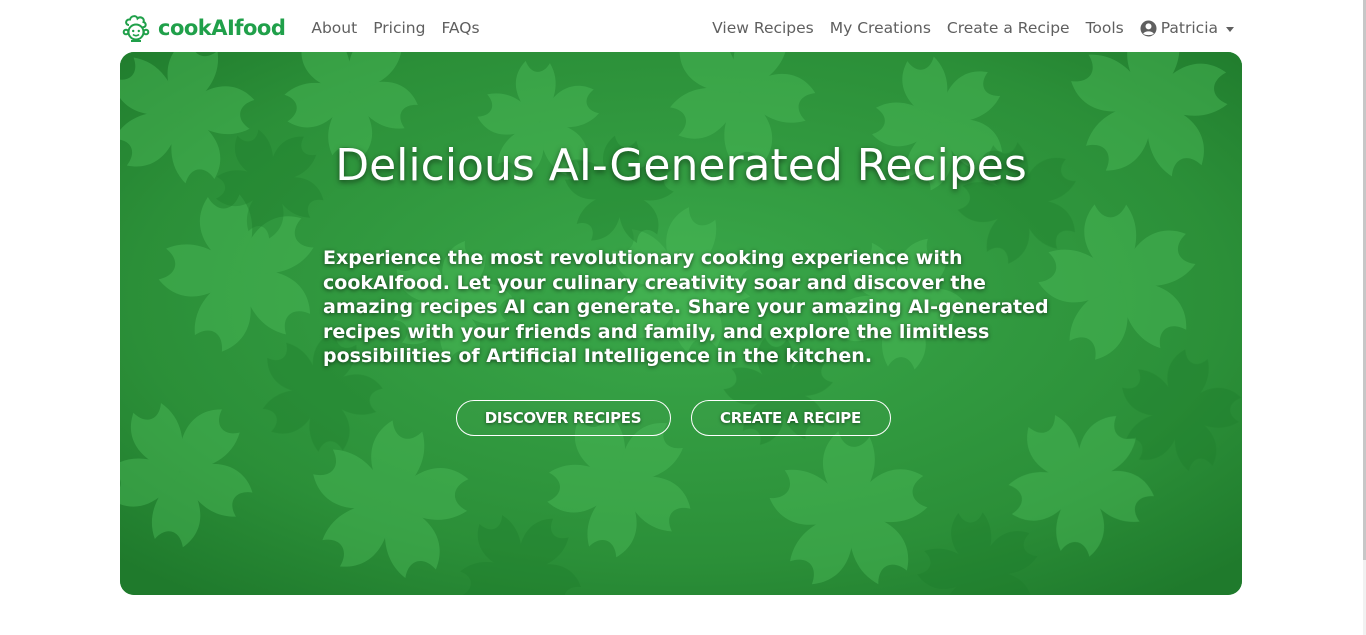 Image resolution: width=1366 pixels, height=635 pixels. Describe the element at coordinates (563, 418) in the screenshot. I see `discover-recipes-button: DISCOVER RECIPES` at that location.